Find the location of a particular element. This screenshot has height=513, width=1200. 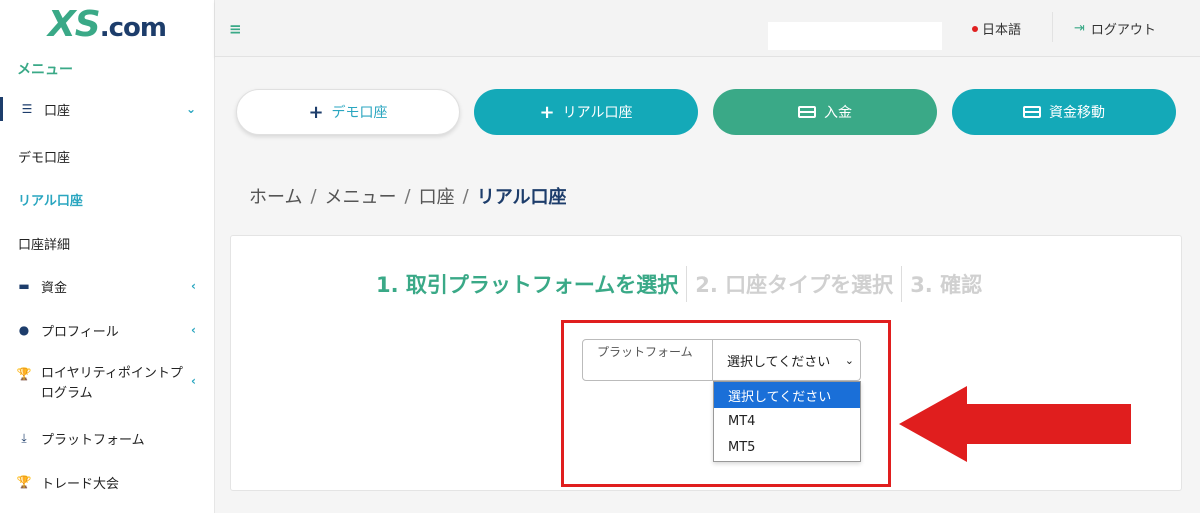

sidebar-item-label: プラットフォーム is located at coordinates (93, 440).